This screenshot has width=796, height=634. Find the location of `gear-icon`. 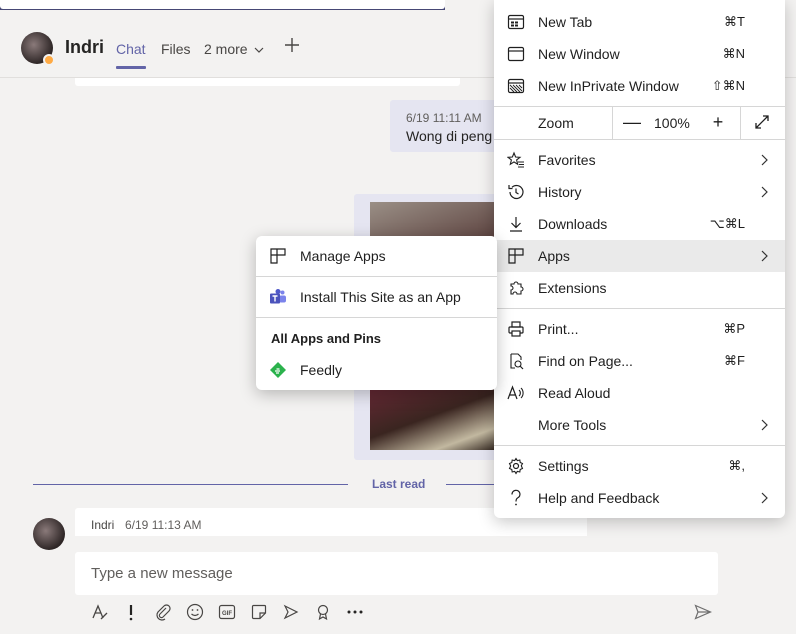

gear-icon is located at coordinates (516, 466).